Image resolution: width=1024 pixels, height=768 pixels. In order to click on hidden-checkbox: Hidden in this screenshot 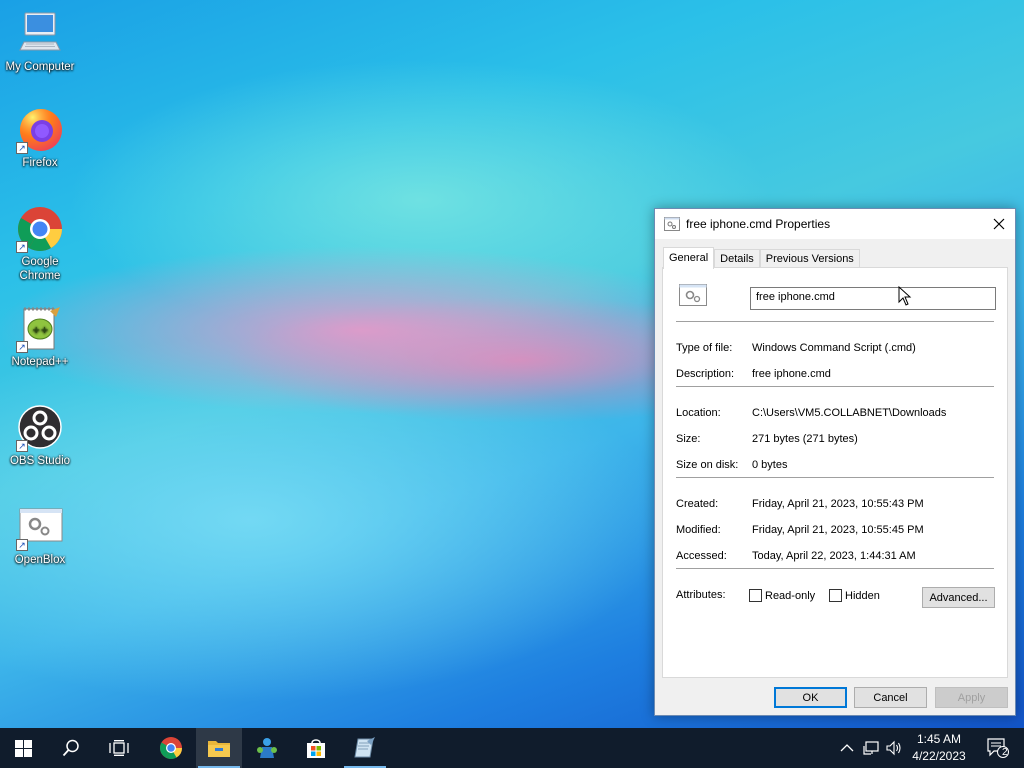, I will do `click(854, 595)`.